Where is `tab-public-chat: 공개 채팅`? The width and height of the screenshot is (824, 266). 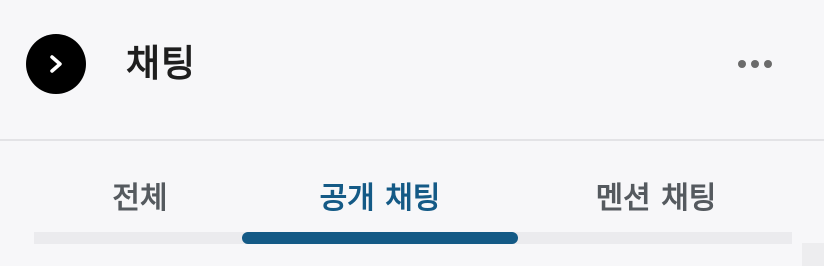
tab-public-chat: 공개 채팅 is located at coordinates (380, 199).